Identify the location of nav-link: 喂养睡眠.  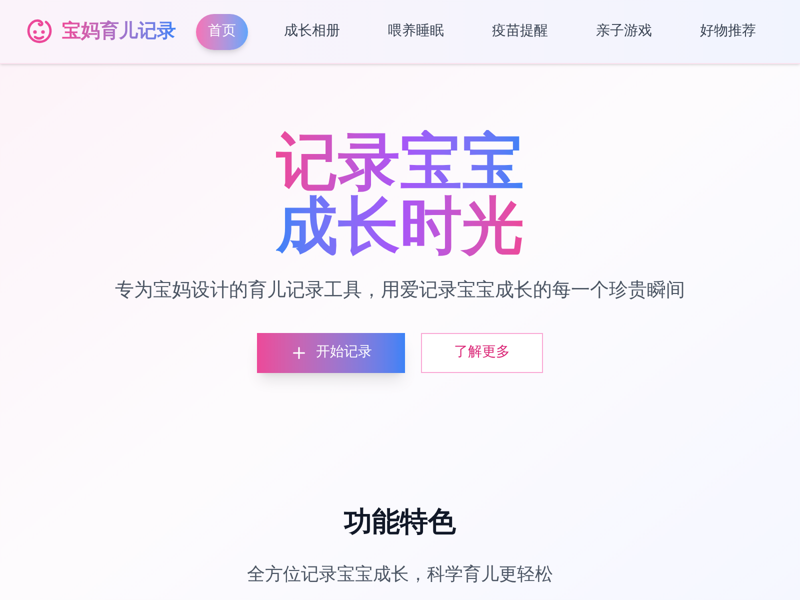
(416, 32).